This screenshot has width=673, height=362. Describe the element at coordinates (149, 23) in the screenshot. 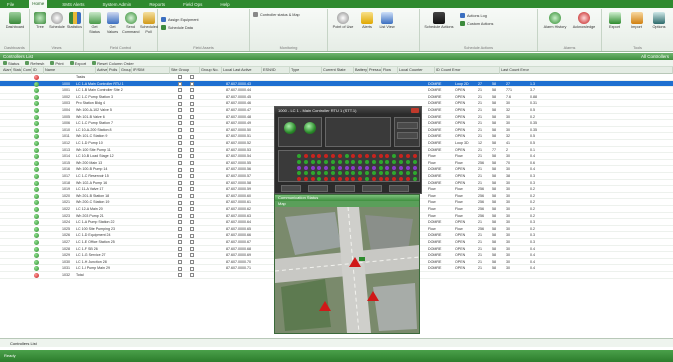

I see `scheduled-poll-button: Scheduled Poll` at that location.